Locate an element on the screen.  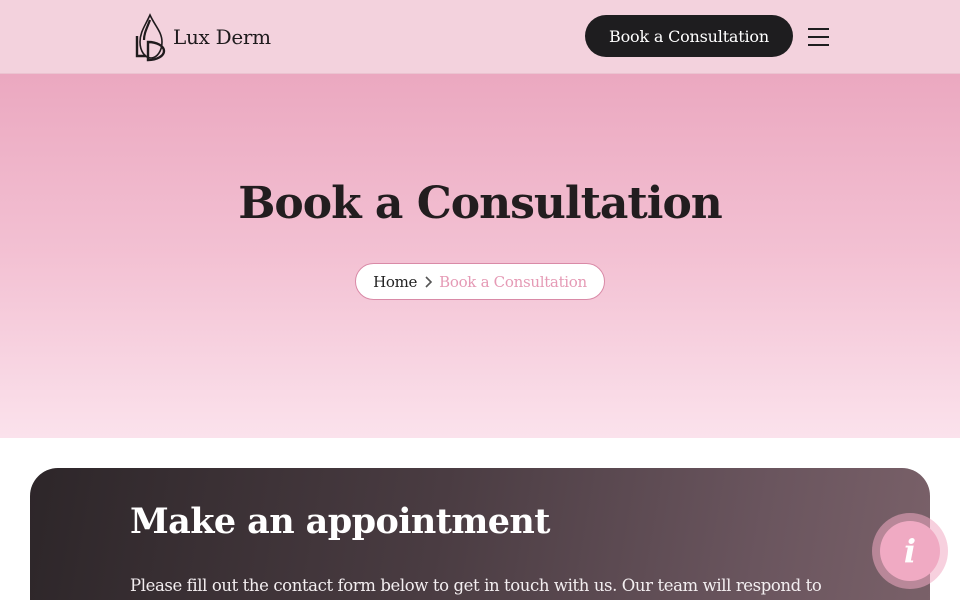
hamburger-icon is located at coordinates (818, 37).